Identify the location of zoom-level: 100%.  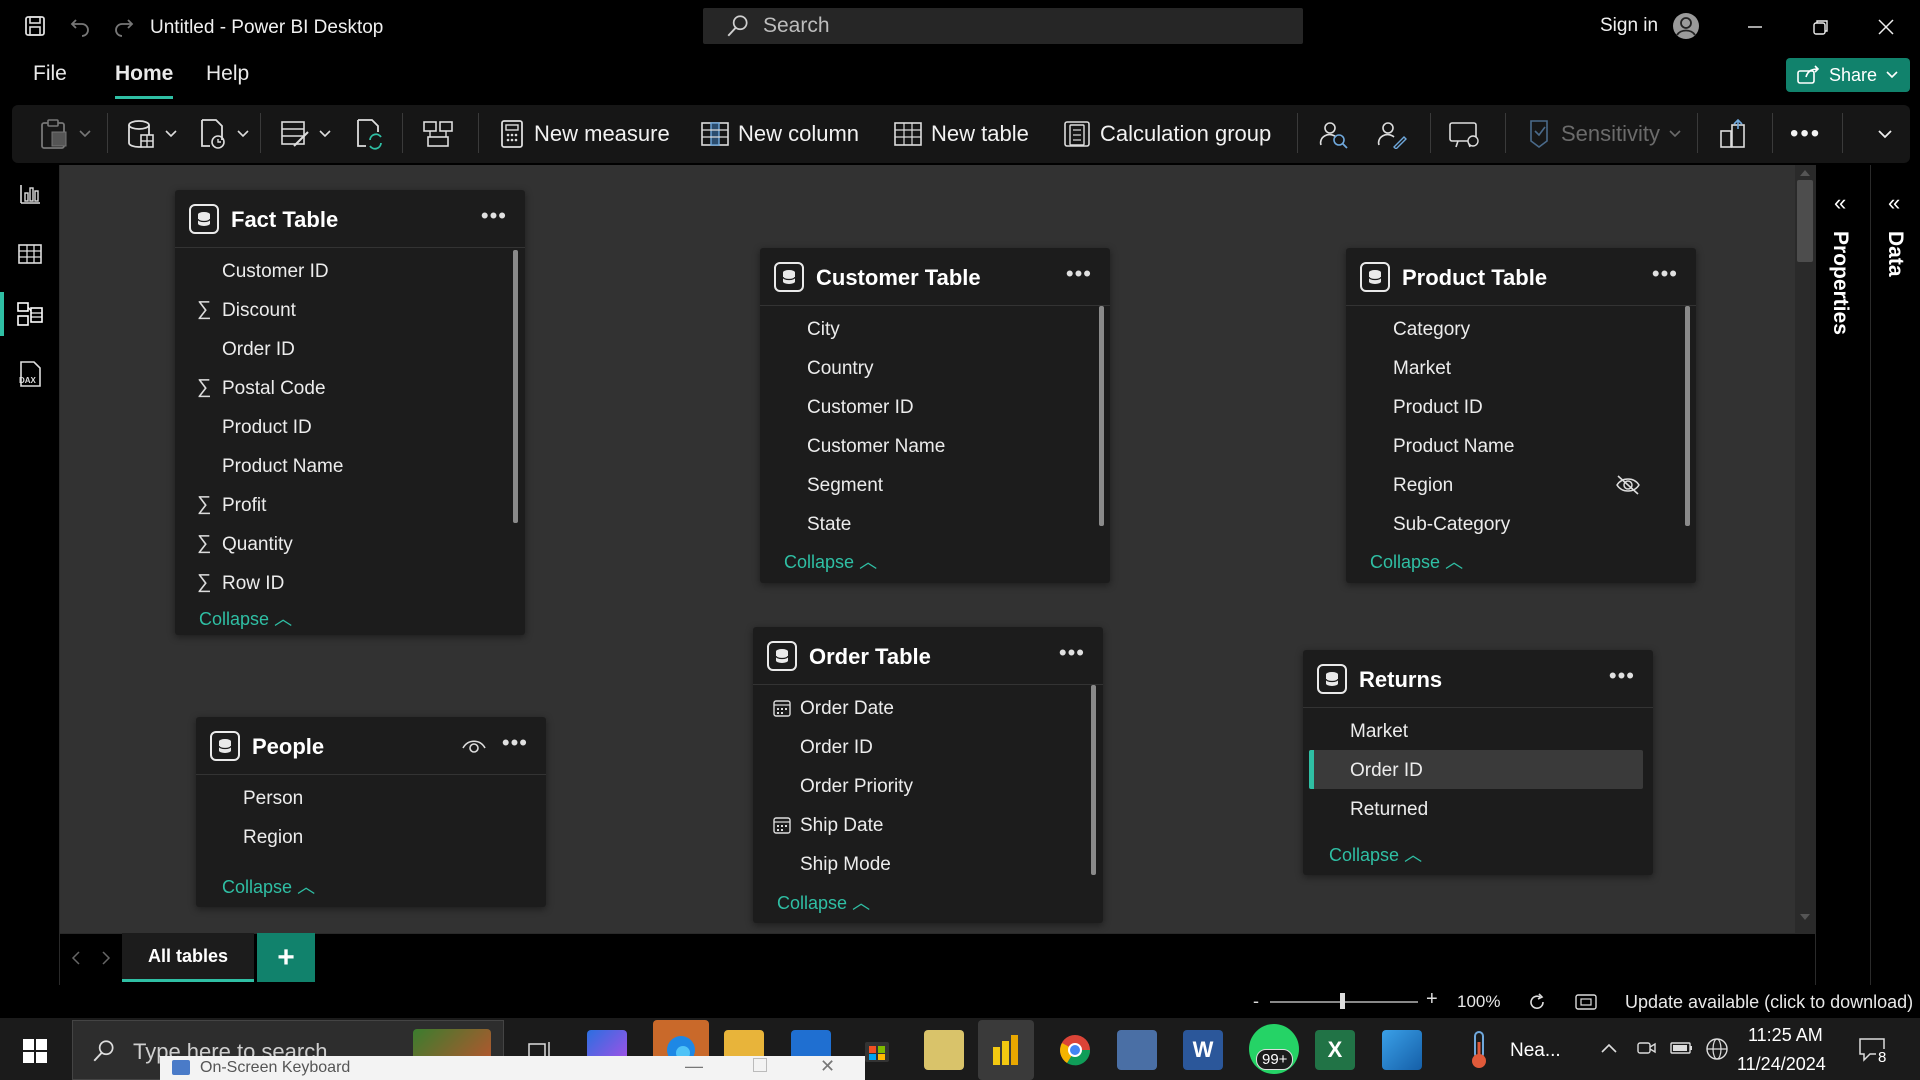
(1478, 1002).